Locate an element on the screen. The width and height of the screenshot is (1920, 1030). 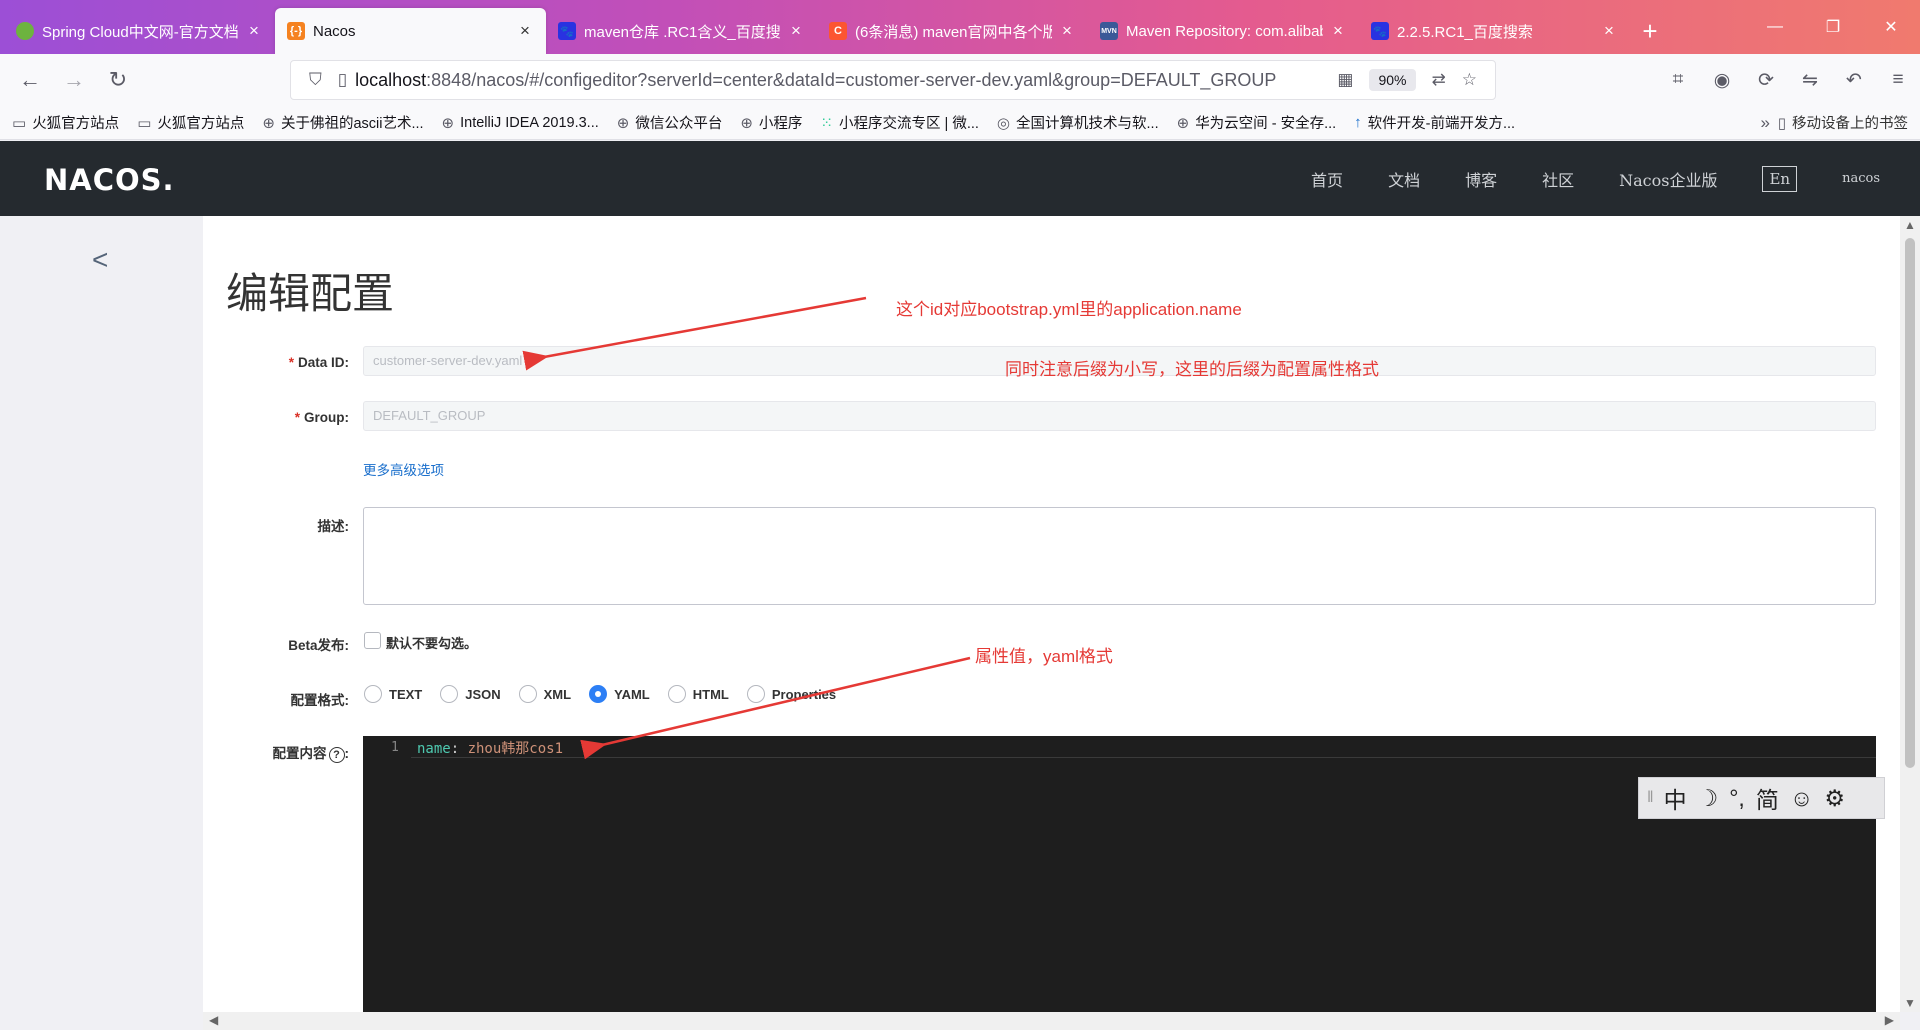
current-line-highlight is located at coordinates (1143, 747).